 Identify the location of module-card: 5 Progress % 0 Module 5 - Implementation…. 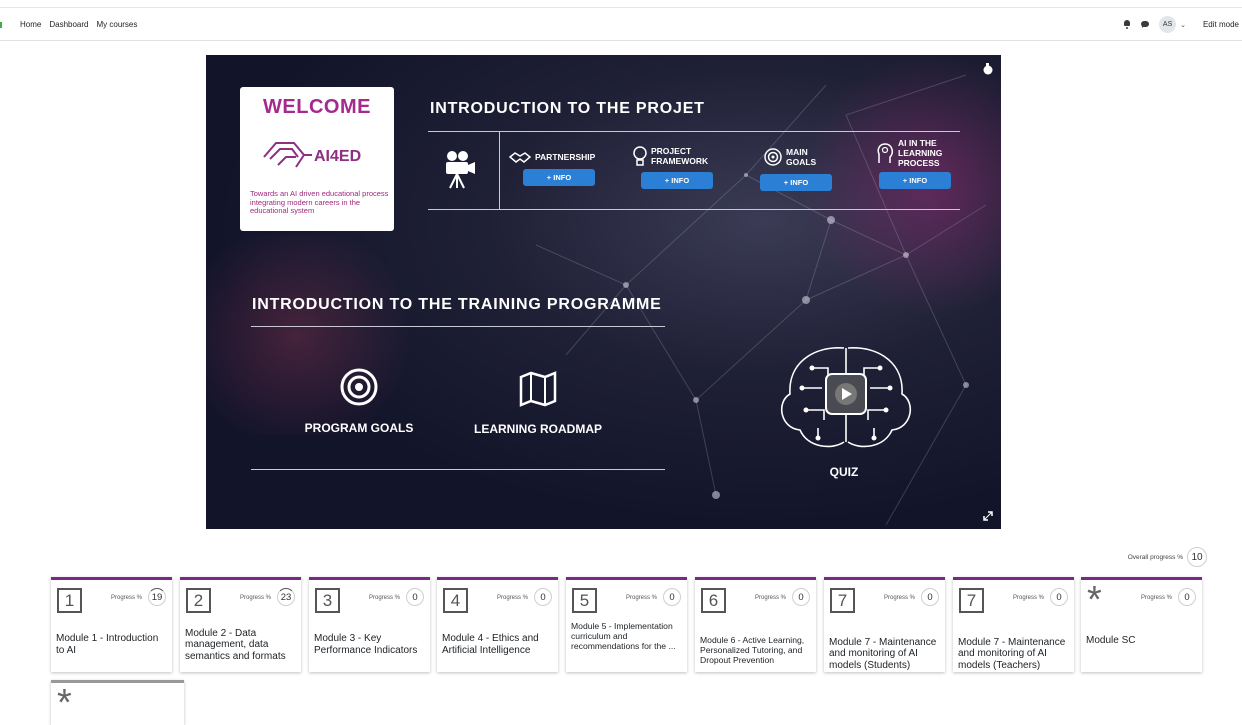
(626, 624).